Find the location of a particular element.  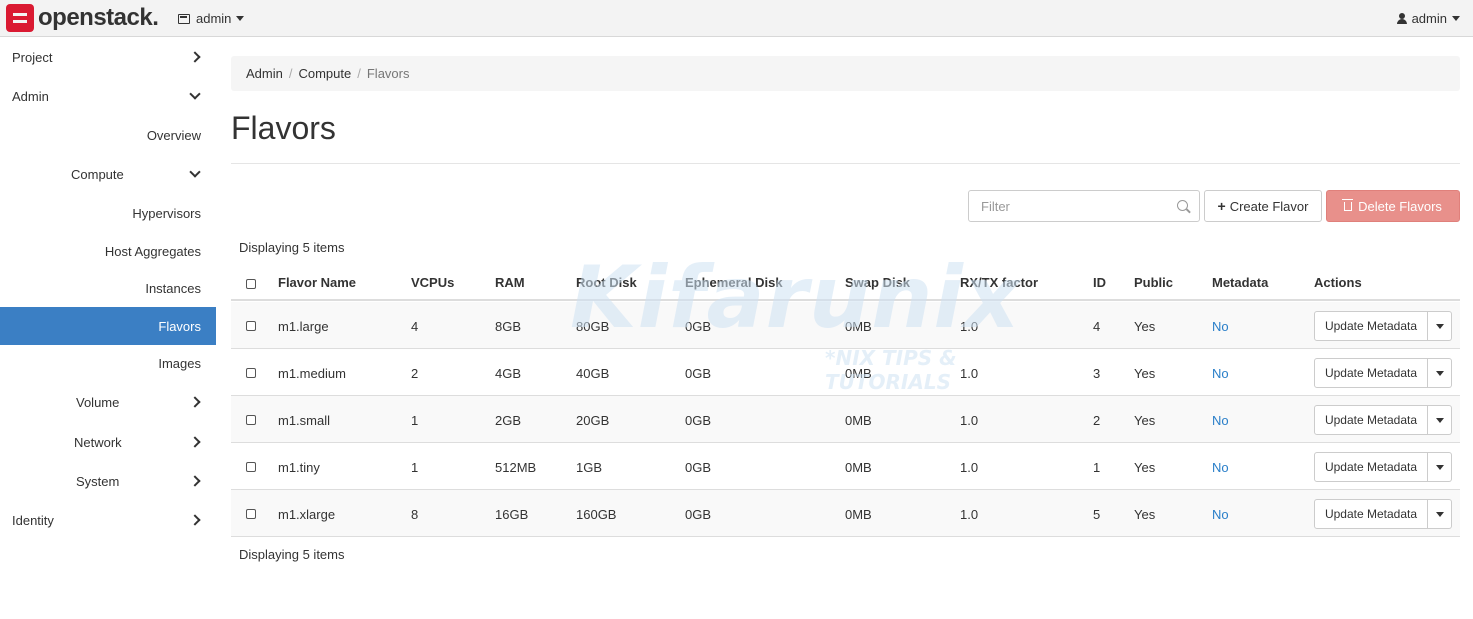

column-header: Root Disk is located at coordinates (606, 282).